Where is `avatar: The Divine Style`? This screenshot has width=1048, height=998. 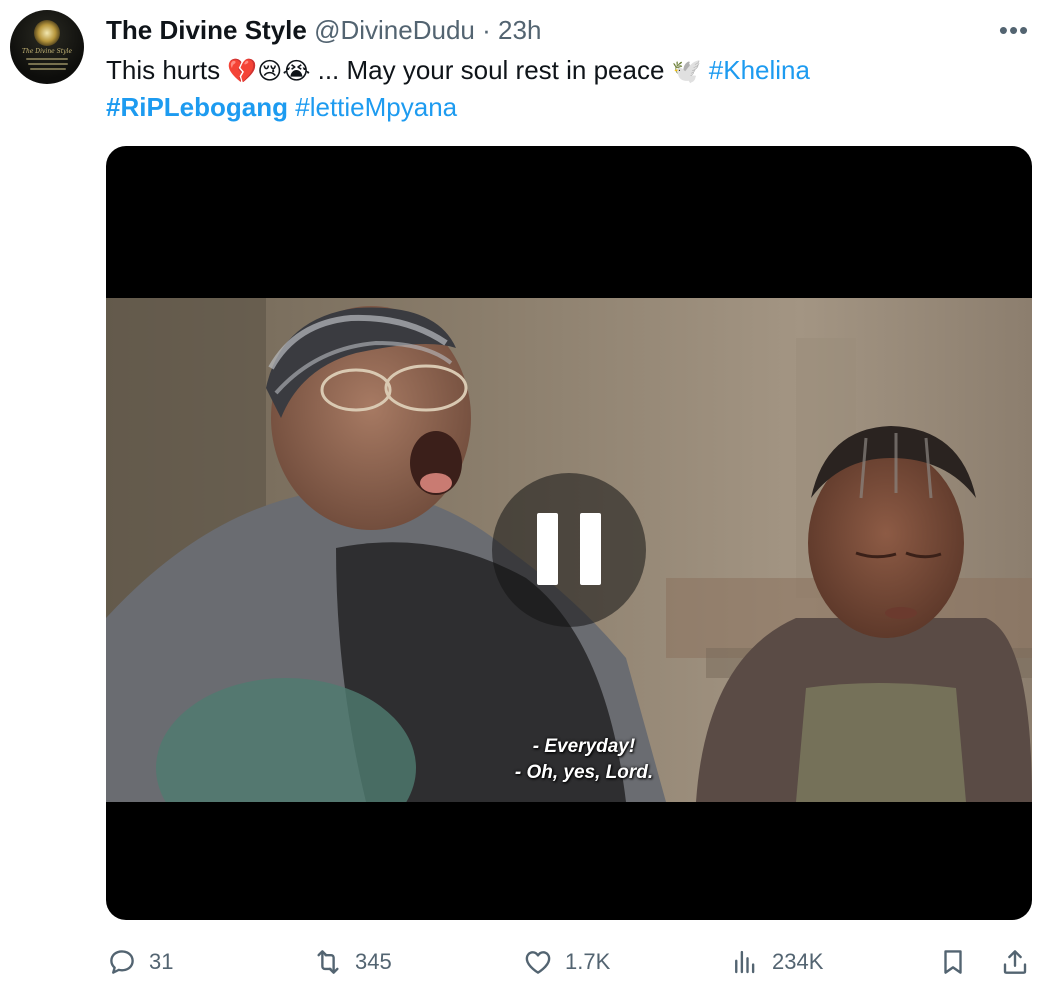 avatar: The Divine Style is located at coordinates (47, 47).